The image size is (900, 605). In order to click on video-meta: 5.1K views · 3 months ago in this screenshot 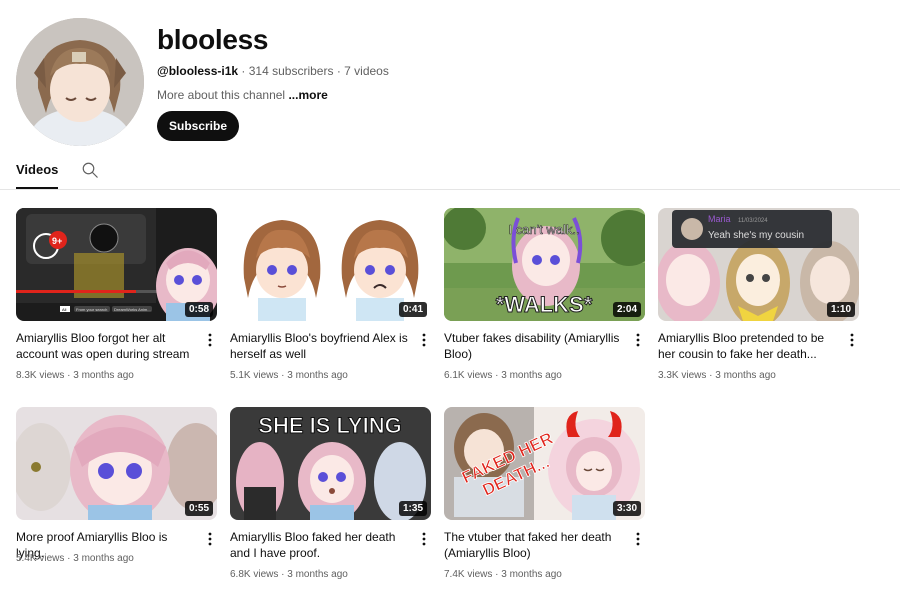, I will do `click(289, 375)`.